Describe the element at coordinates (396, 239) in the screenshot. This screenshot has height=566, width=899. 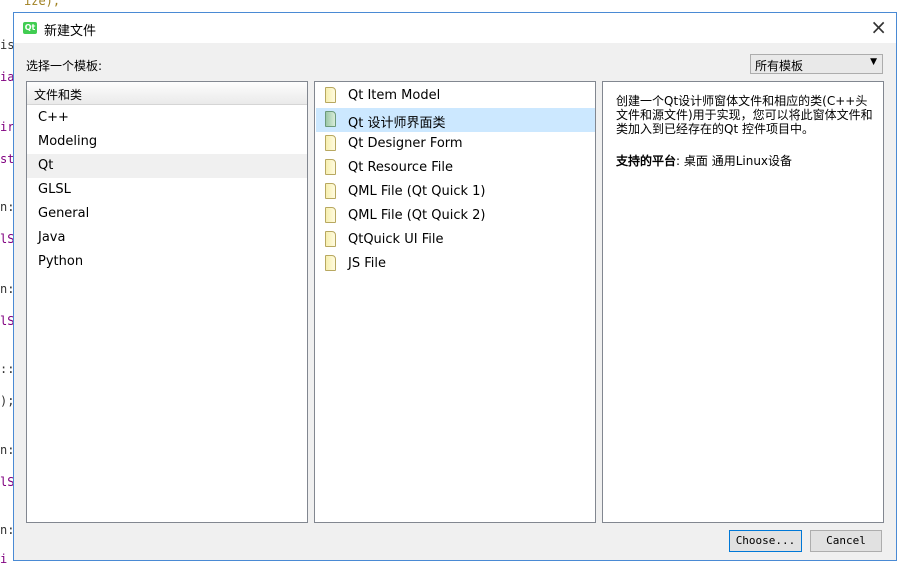
I see `template-item-label: QtQuick UI File` at that location.